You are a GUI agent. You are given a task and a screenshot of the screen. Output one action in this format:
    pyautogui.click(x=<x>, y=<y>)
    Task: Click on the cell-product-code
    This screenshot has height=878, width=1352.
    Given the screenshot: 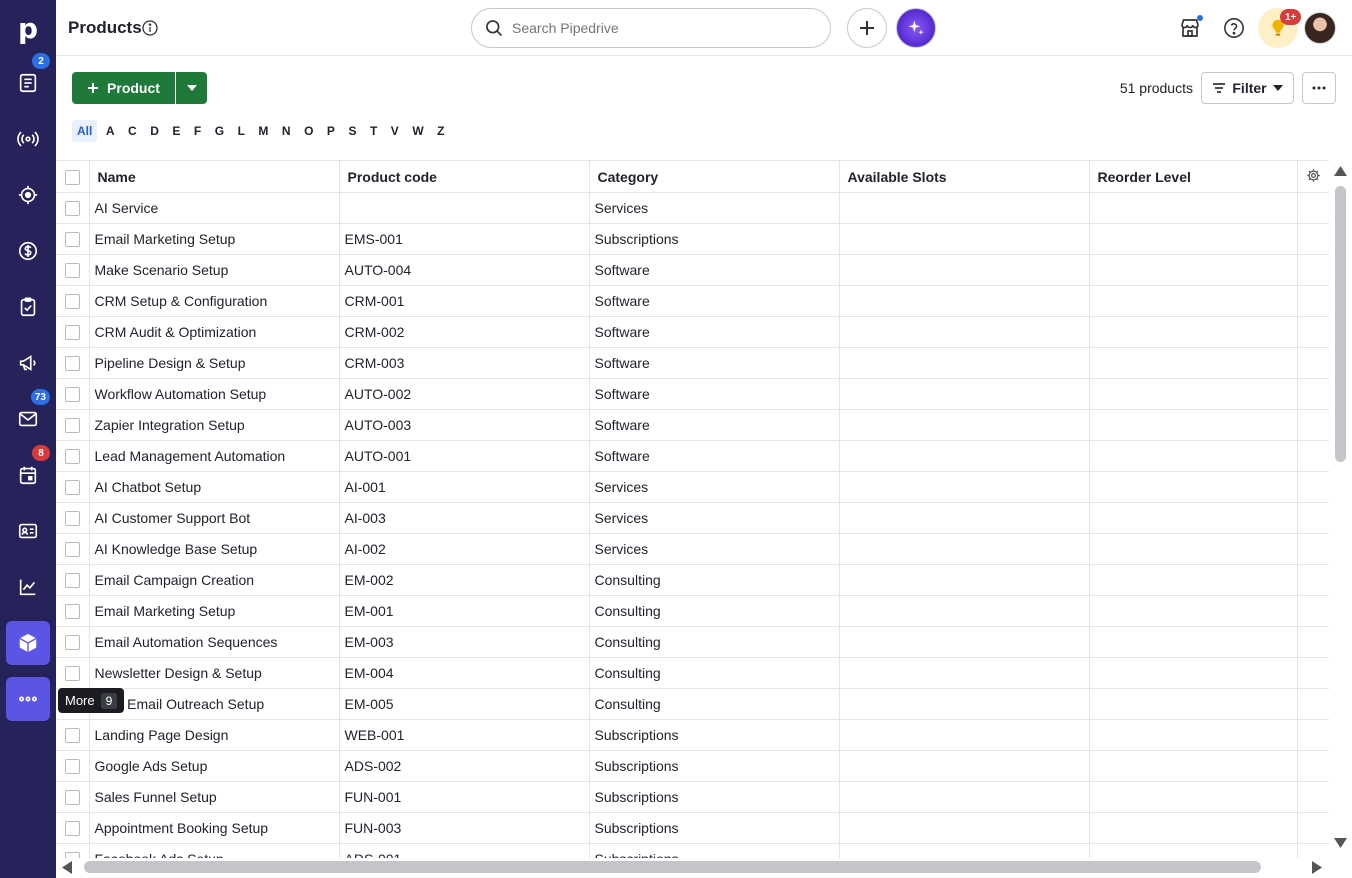 What is the action you would take?
    pyautogui.click(x=464, y=208)
    